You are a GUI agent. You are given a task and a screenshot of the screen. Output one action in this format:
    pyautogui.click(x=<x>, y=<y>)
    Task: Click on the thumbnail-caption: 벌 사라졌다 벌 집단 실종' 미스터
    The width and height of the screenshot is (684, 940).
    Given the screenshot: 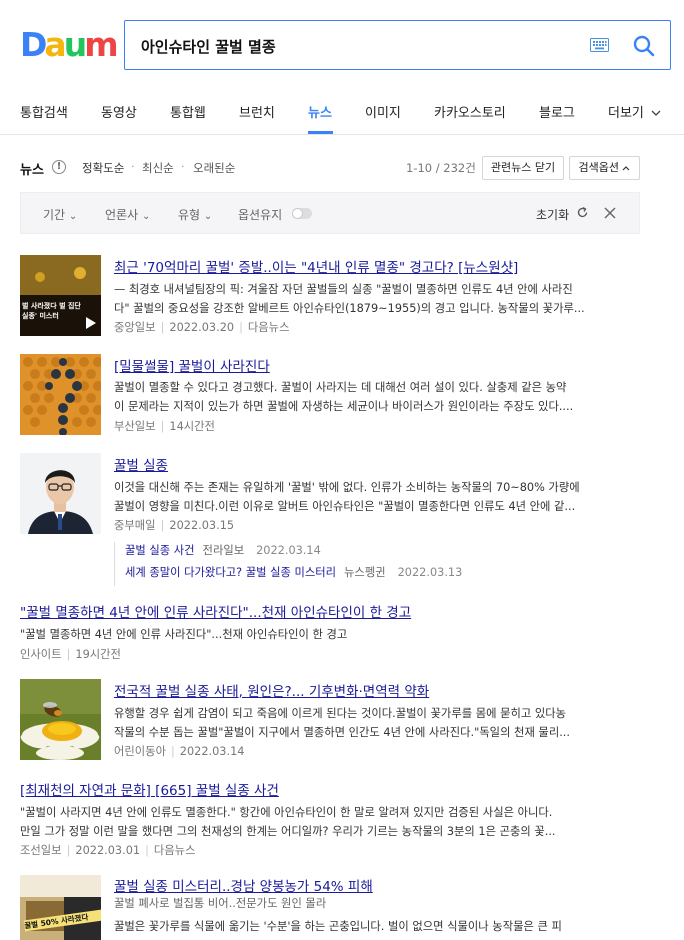 What is the action you would take?
    pyautogui.click(x=51, y=311)
    